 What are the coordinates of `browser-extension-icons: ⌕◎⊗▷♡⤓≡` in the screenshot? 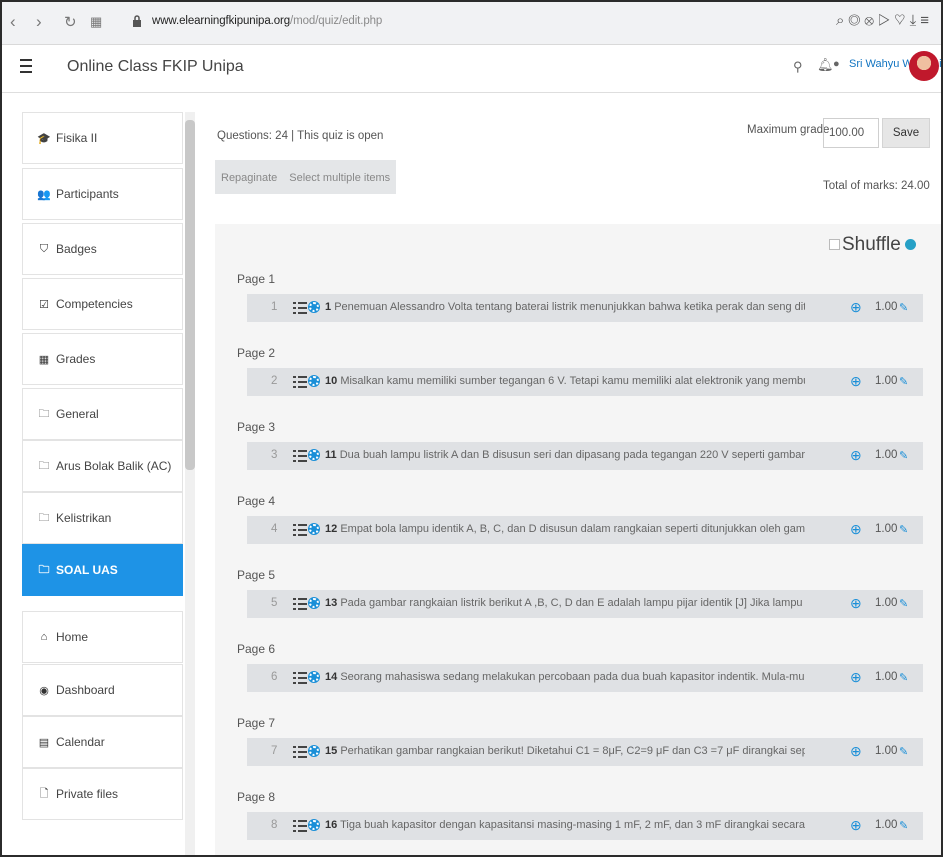 It's located at (884, 20).